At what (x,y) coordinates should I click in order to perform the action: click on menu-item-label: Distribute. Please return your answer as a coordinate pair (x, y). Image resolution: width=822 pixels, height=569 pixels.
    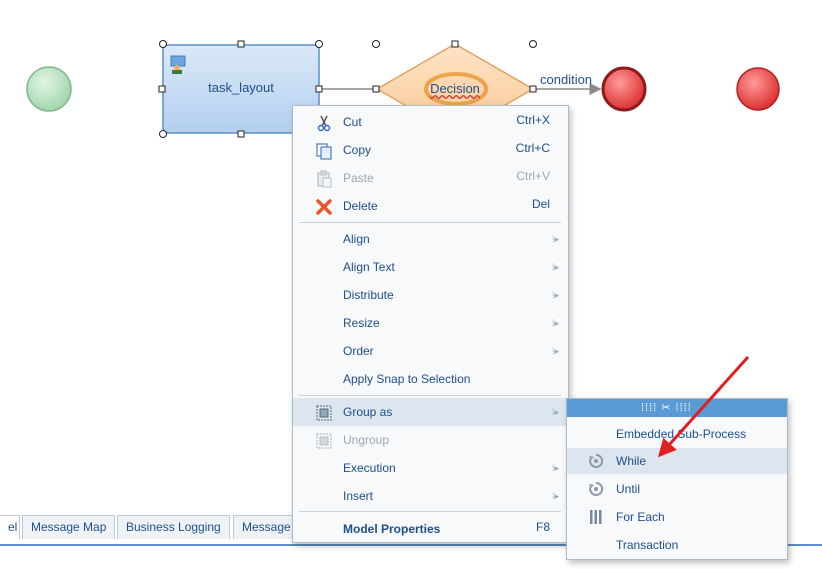
    Looking at the image, I should click on (368, 295).